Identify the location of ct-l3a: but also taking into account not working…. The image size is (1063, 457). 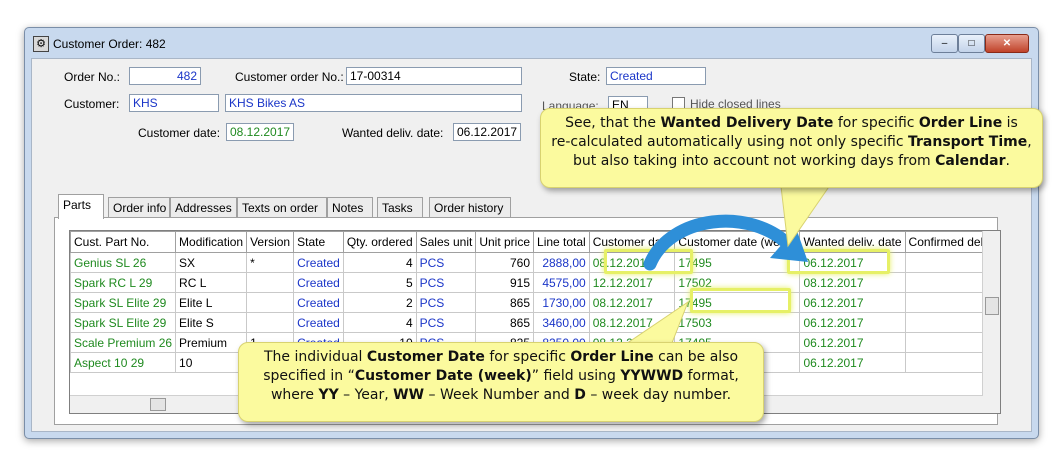
(754, 161).